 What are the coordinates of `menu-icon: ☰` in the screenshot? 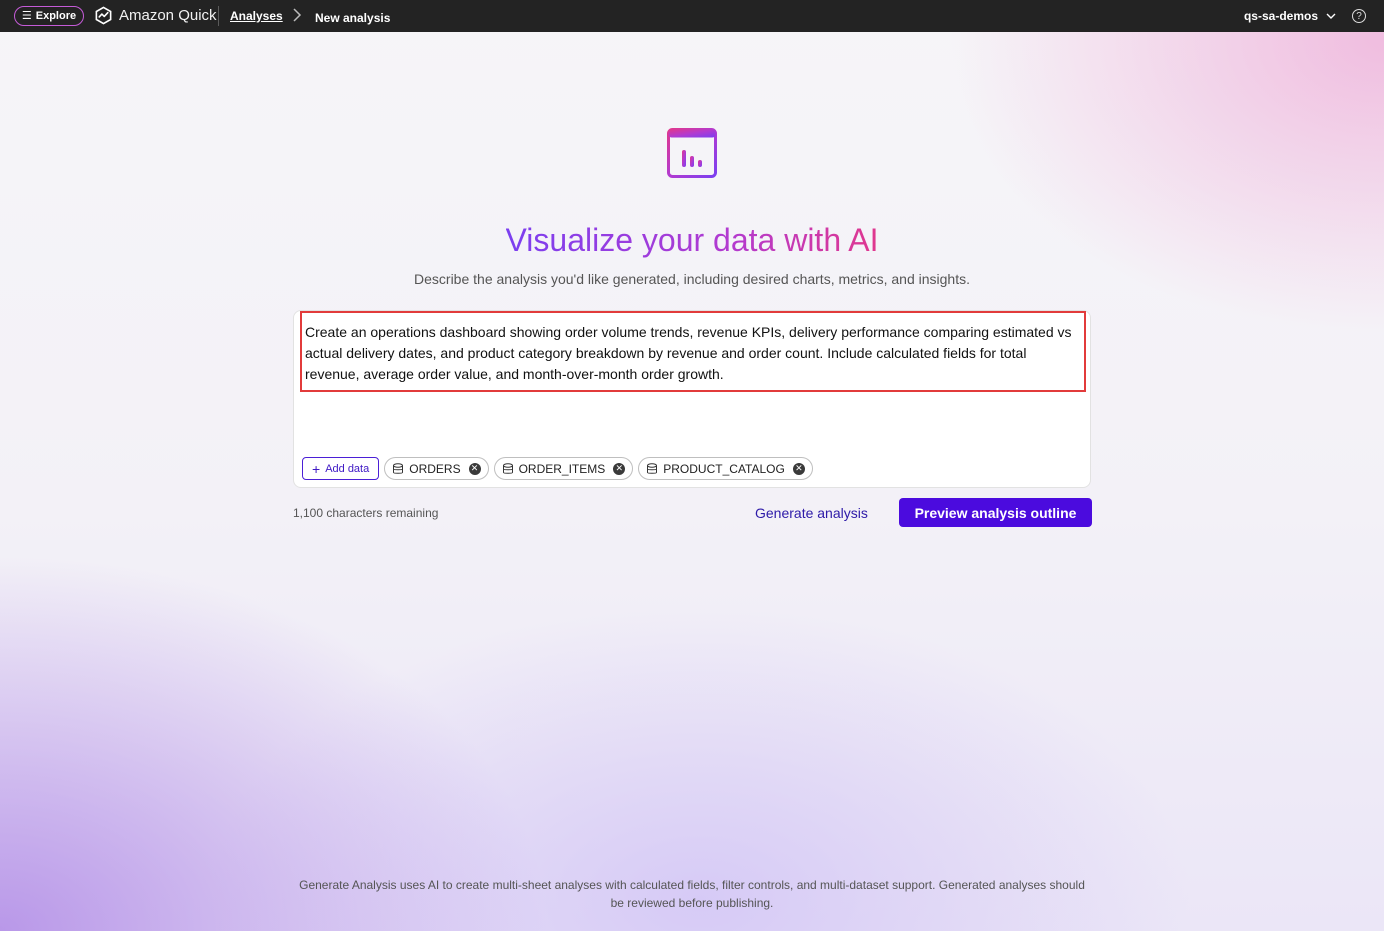 It's located at (26, 15).